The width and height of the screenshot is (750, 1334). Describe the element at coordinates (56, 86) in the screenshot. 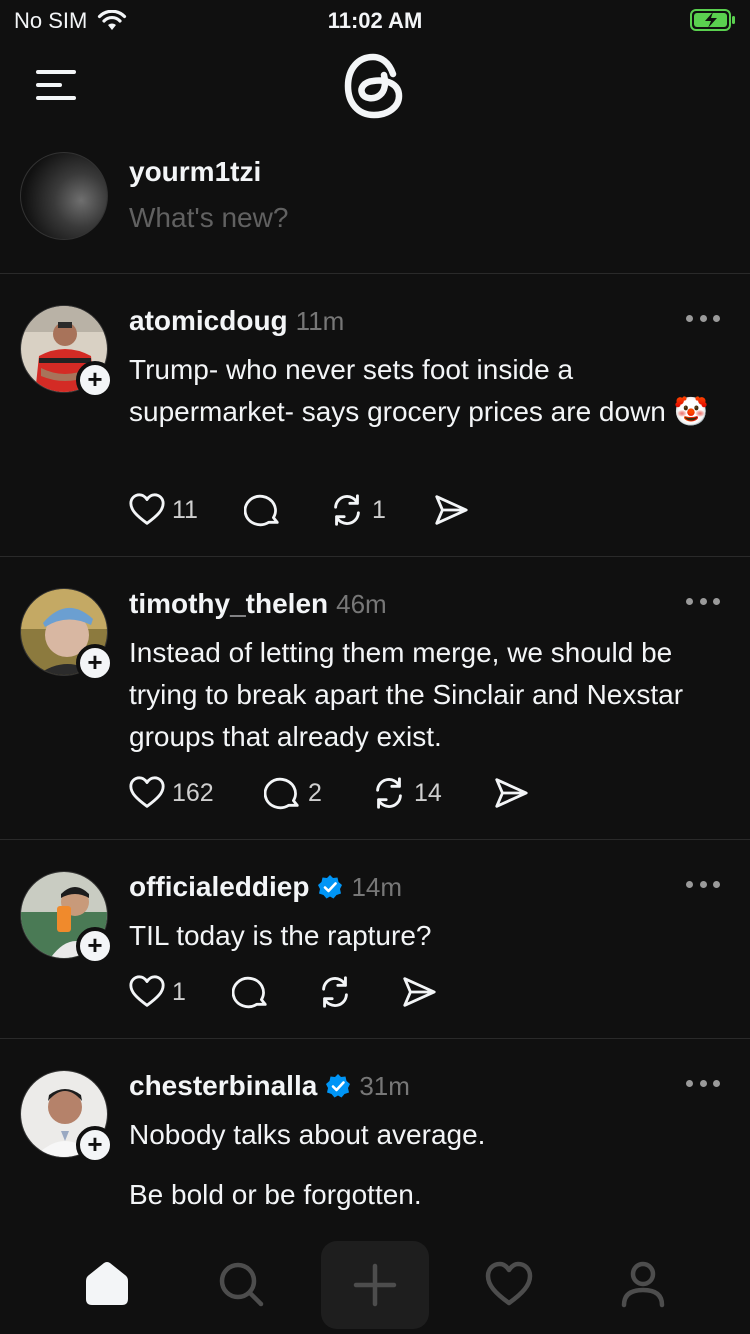

I see `menu-button` at that location.